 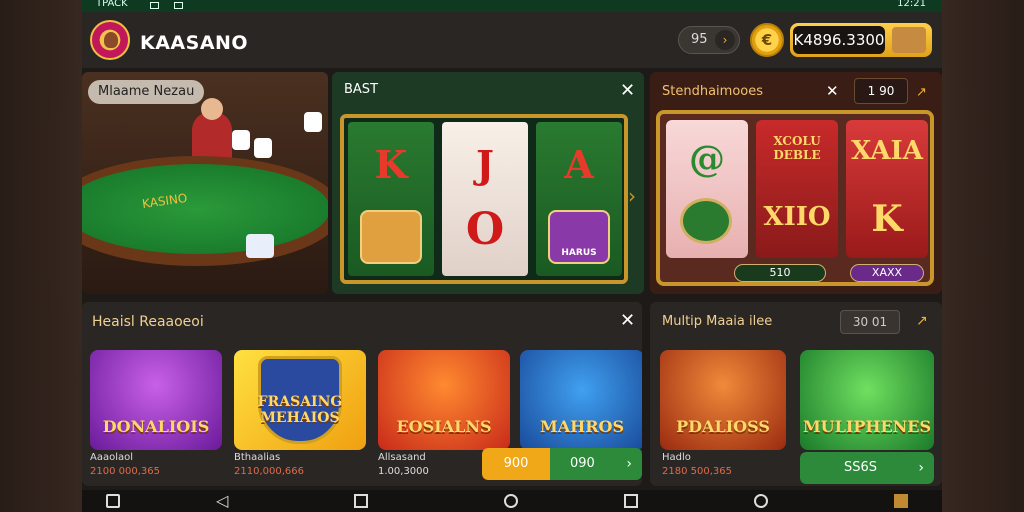 I want to click on play-button: 900, so click(x=516, y=464).